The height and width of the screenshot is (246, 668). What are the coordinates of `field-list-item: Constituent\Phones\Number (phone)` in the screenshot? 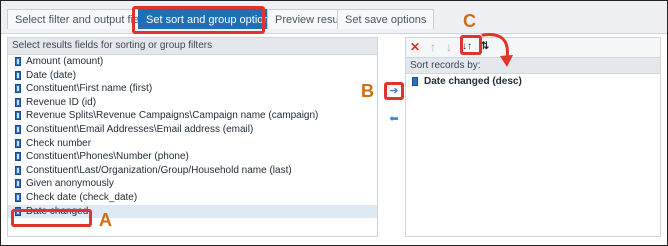 It's located at (192, 157).